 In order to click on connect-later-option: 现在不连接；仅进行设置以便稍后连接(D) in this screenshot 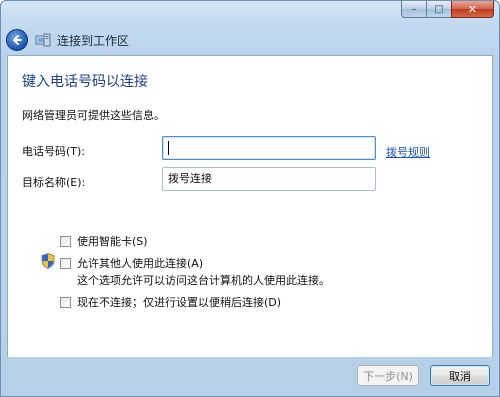, I will do `click(170, 302)`.